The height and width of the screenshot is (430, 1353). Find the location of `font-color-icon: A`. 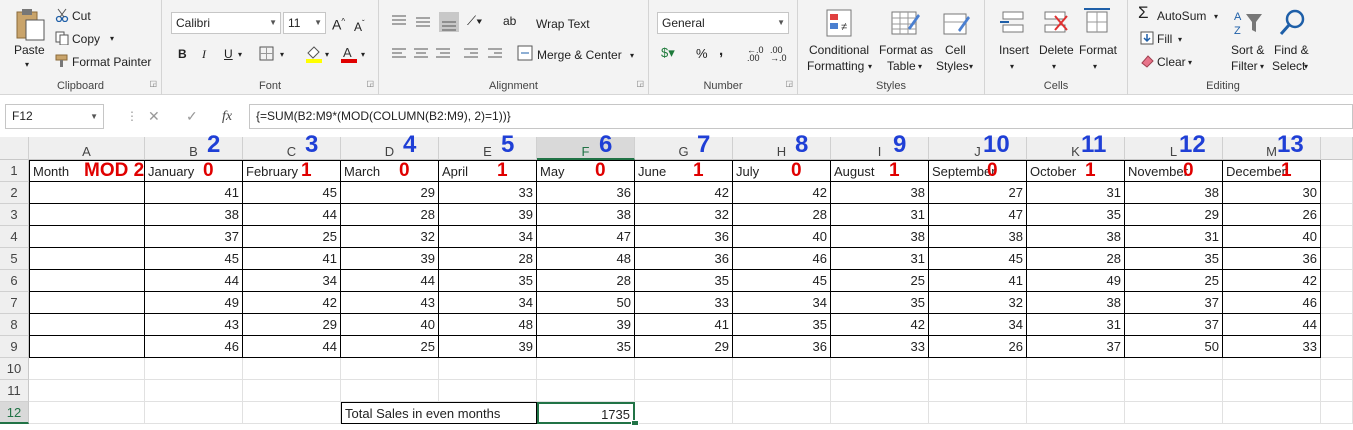

font-color-icon: A is located at coordinates (349, 54).